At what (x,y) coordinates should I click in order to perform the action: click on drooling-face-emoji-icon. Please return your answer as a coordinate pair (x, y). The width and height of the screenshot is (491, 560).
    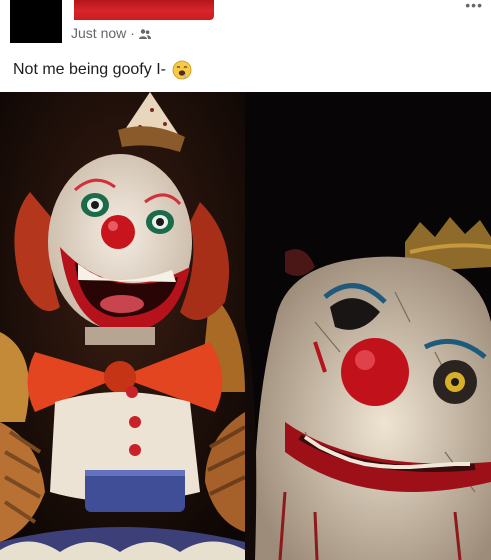
    Looking at the image, I should click on (182, 70).